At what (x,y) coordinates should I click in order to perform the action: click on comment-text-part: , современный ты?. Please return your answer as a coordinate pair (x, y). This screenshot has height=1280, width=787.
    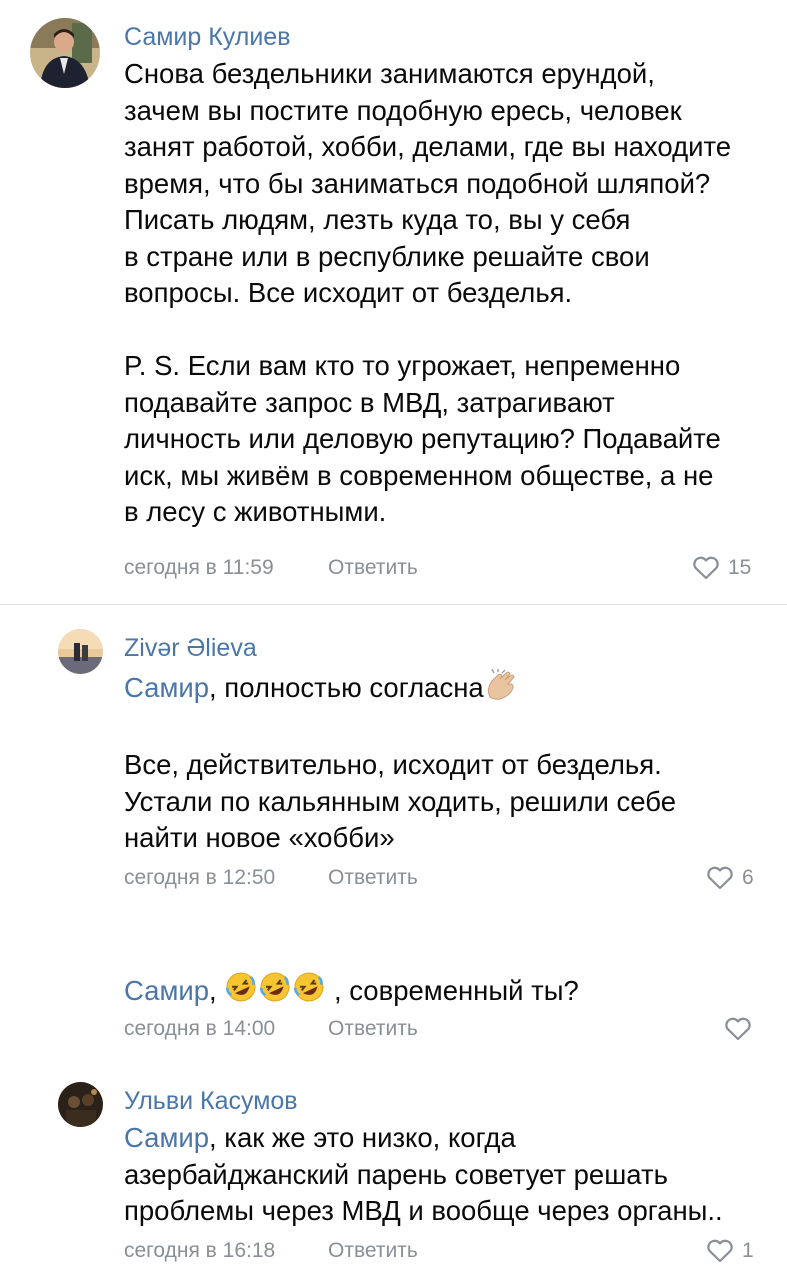
    Looking at the image, I should click on (456, 990).